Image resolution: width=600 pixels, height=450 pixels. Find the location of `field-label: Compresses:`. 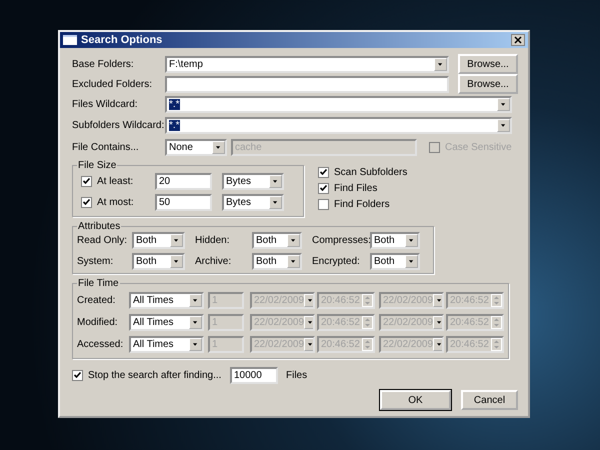

field-label: Compresses: is located at coordinates (341, 240).